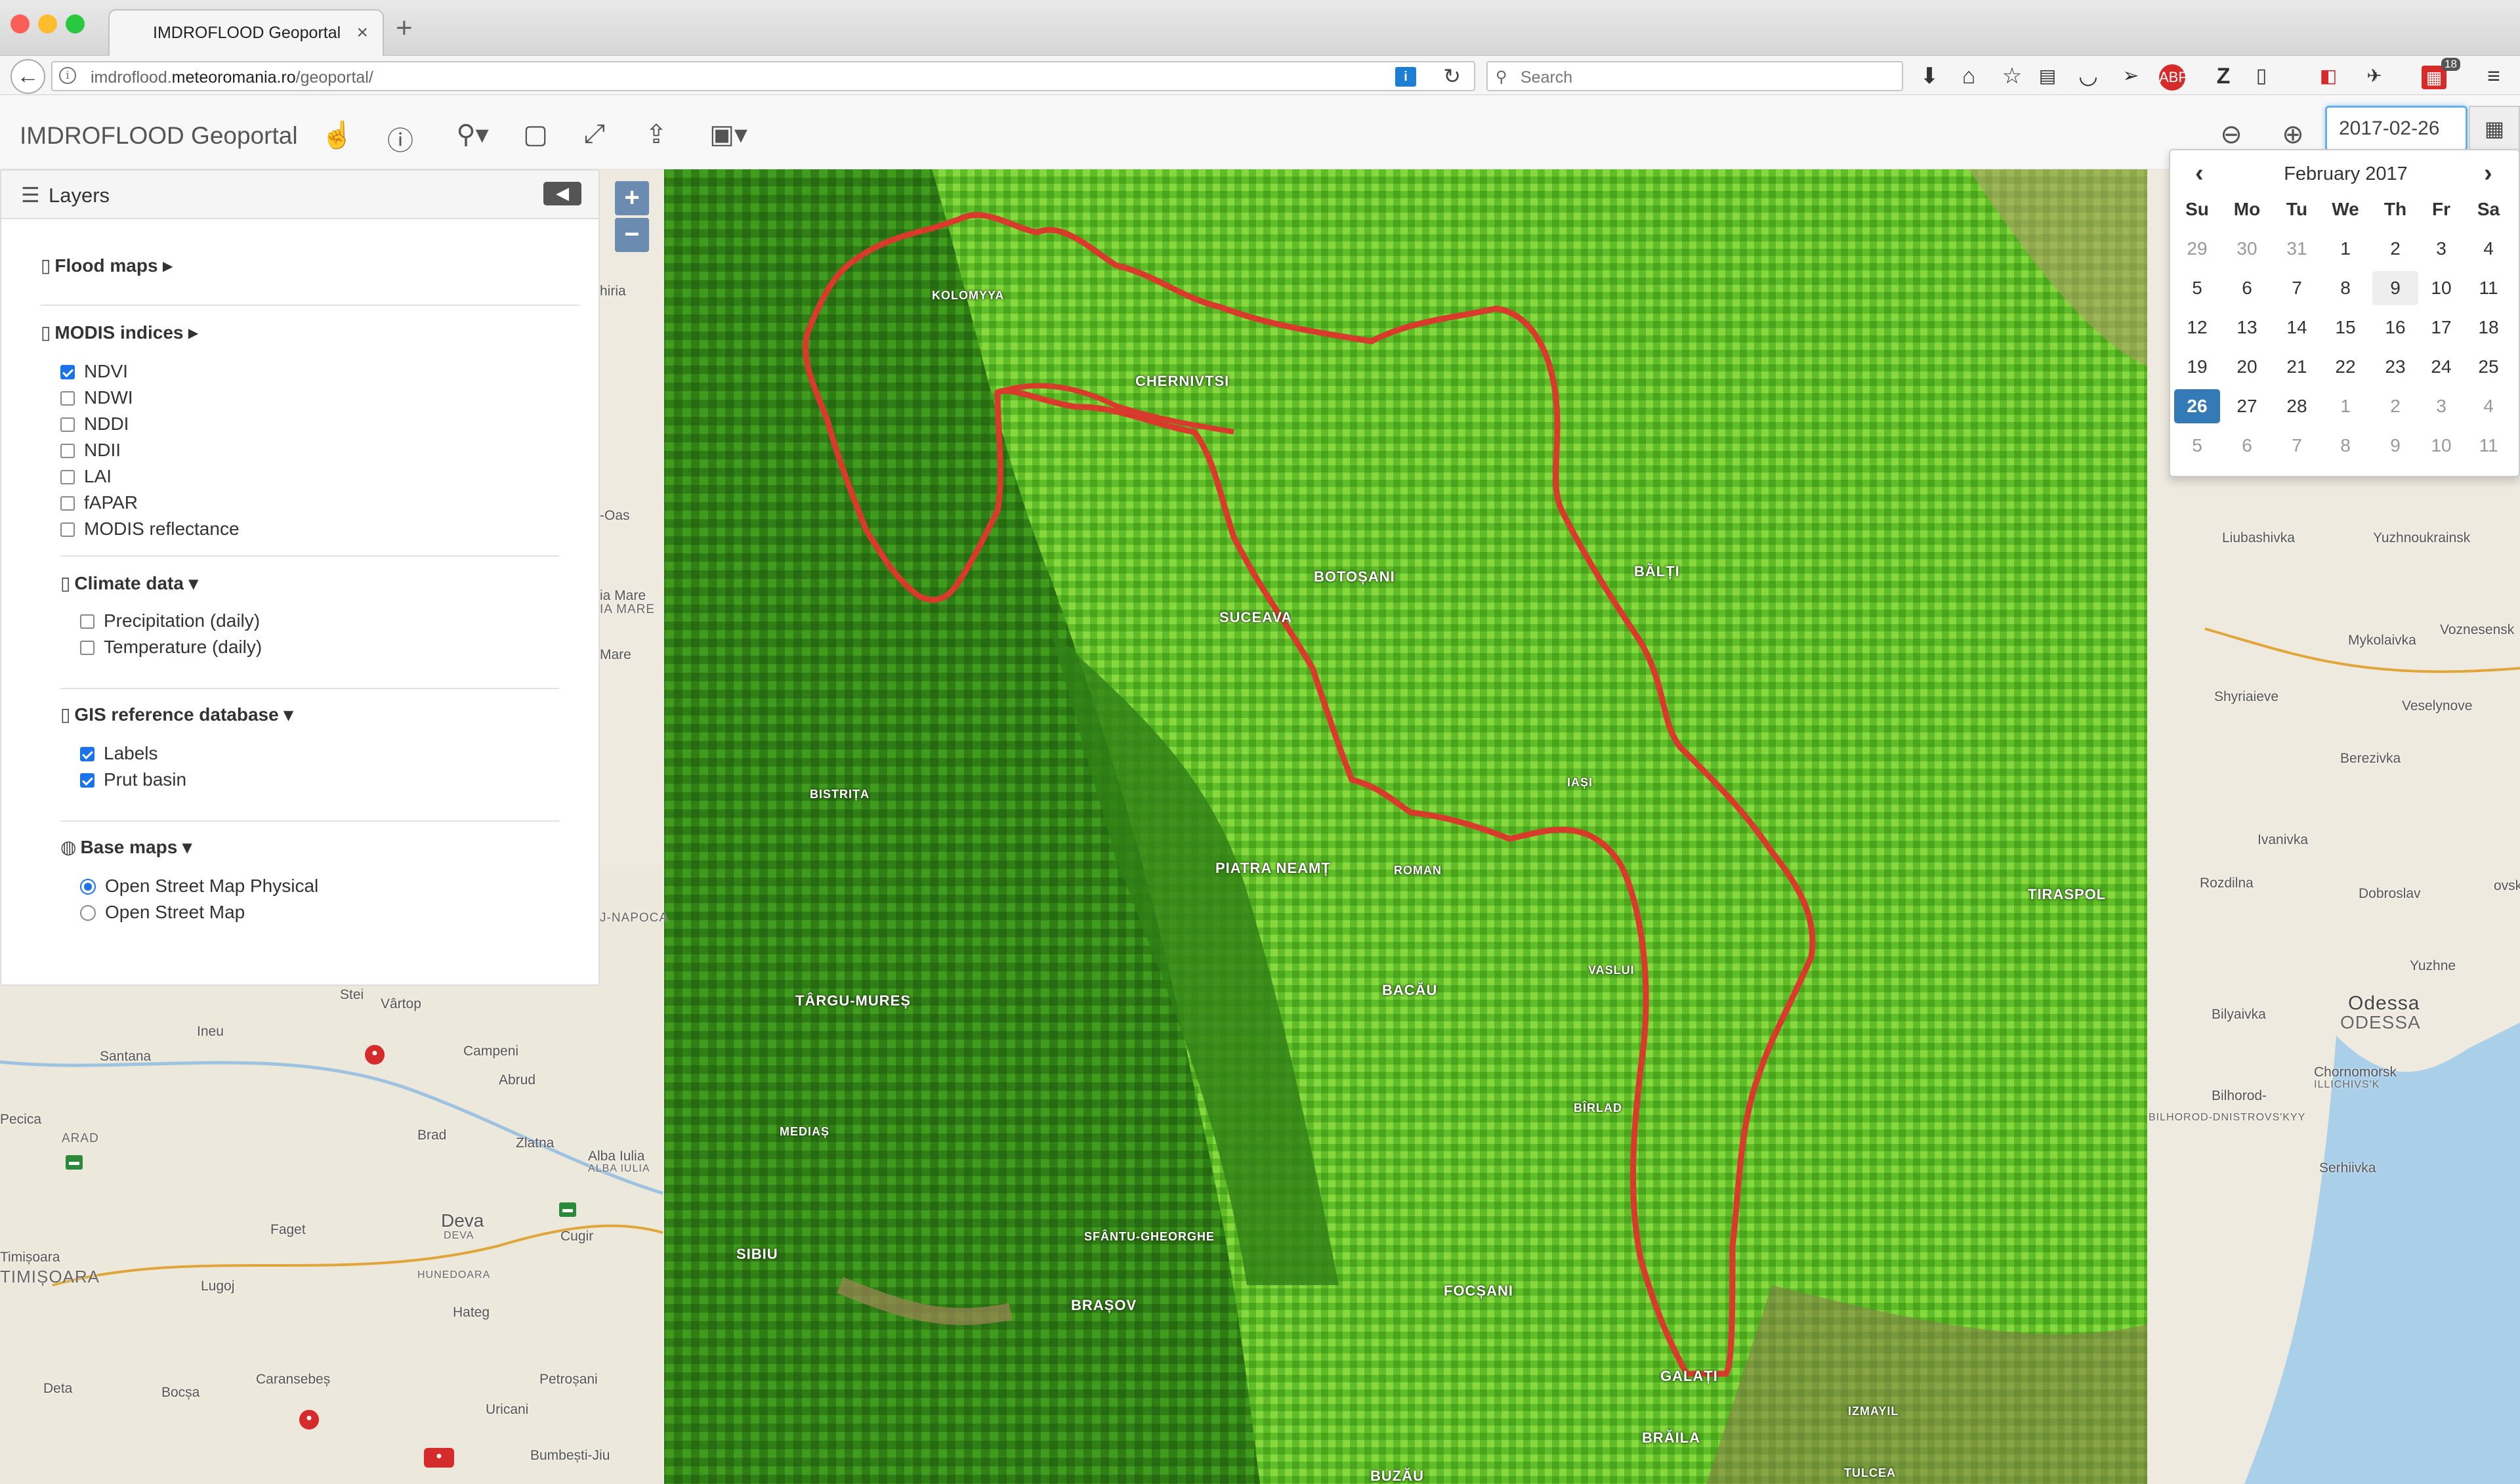 The width and height of the screenshot is (2520, 1484). What do you see at coordinates (2297, 249) in the screenshot?
I see `calendar-day: 31` at bounding box center [2297, 249].